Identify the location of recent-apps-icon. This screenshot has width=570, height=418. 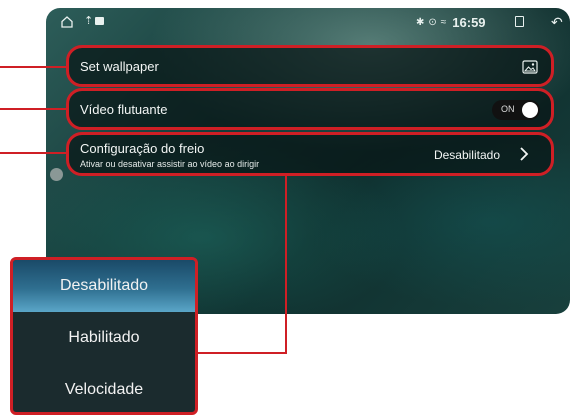
(519, 21).